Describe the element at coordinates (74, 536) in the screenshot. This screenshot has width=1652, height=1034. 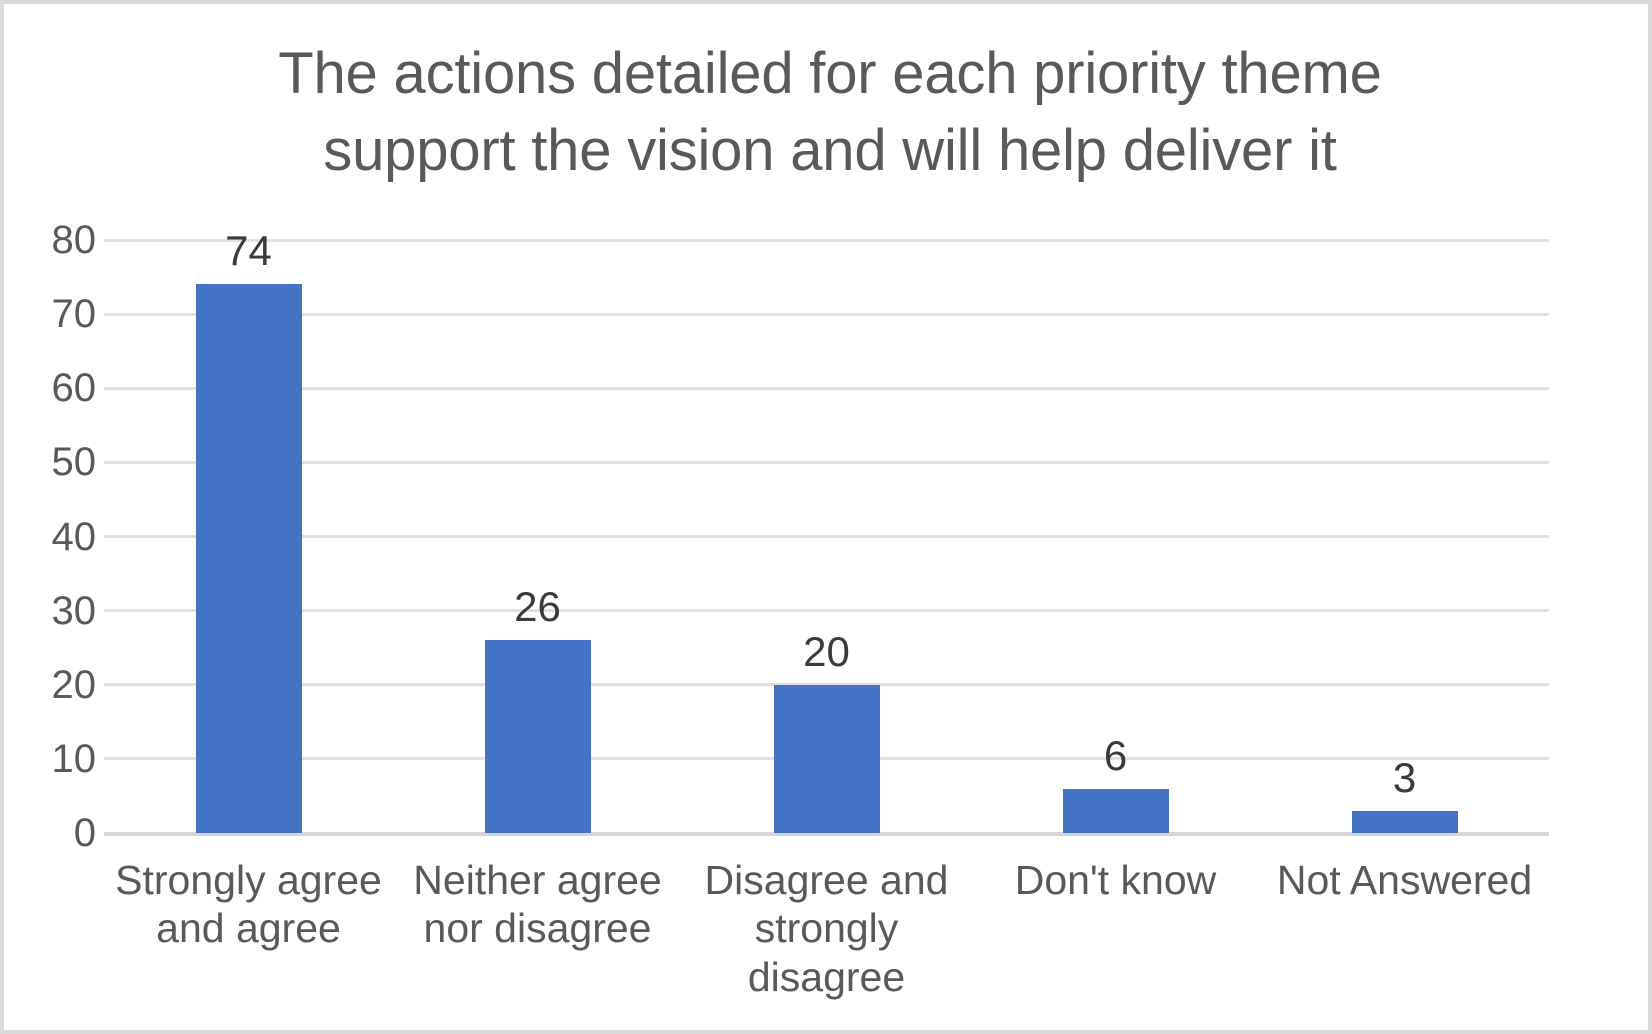
I see `y-tick-label: 40` at that location.